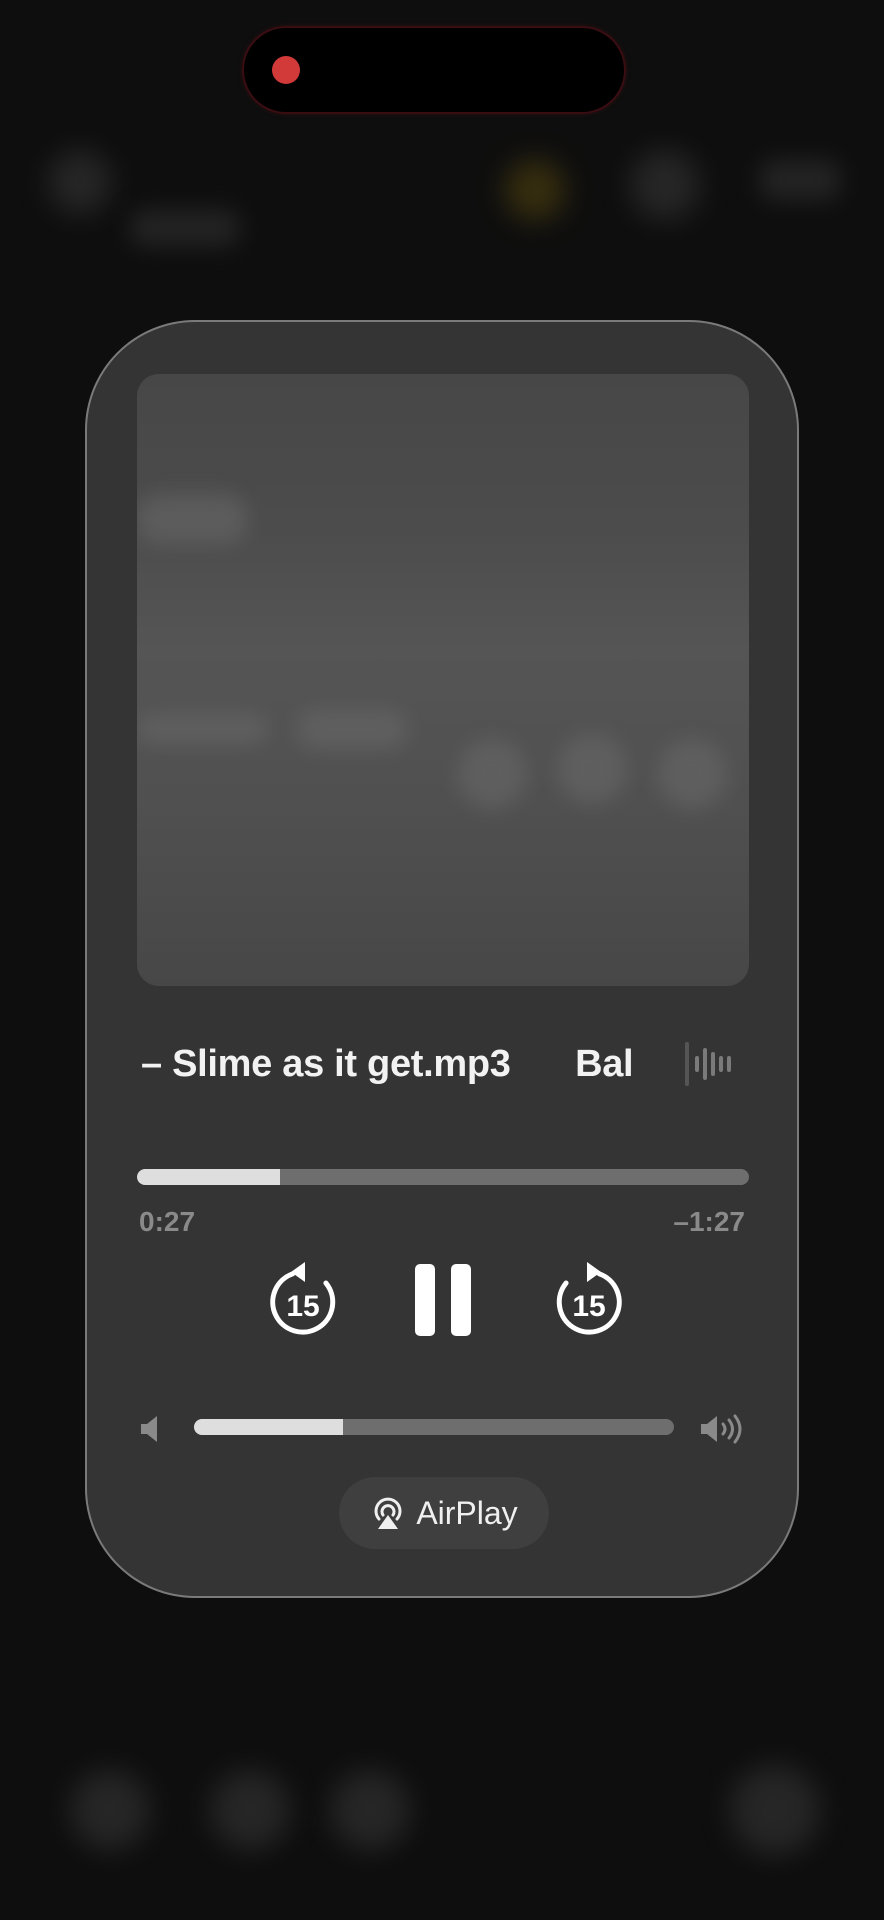  What do you see at coordinates (286, 70) in the screenshot?
I see `recording-dot-icon` at bounding box center [286, 70].